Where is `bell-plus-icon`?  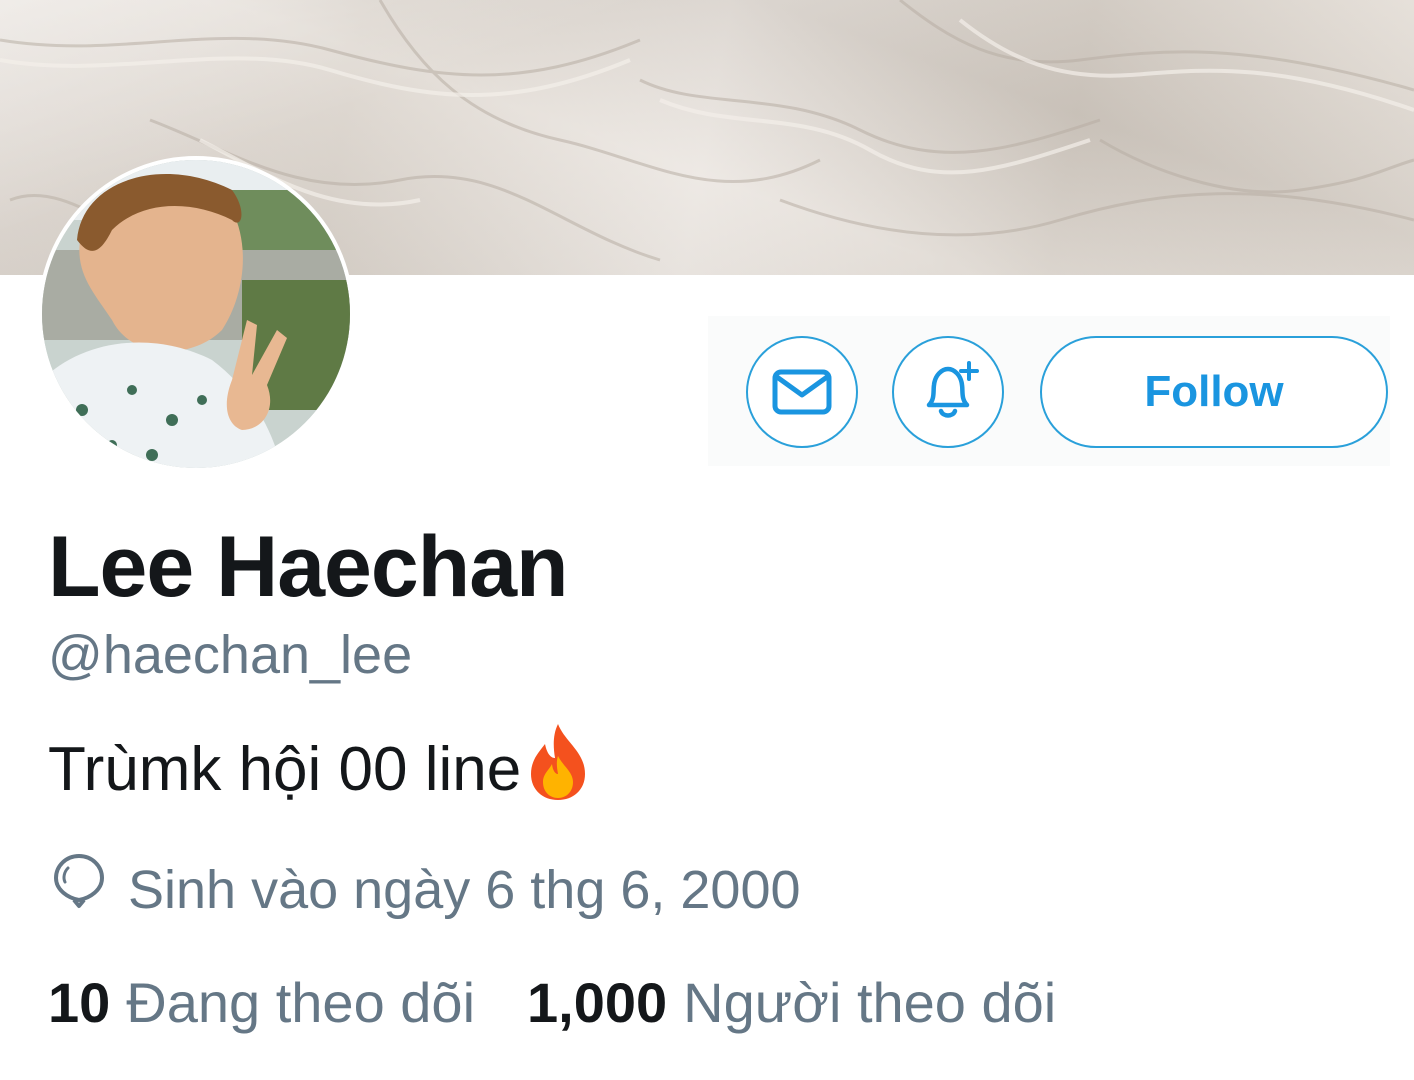
bell-plus-icon is located at coordinates (952, 389).